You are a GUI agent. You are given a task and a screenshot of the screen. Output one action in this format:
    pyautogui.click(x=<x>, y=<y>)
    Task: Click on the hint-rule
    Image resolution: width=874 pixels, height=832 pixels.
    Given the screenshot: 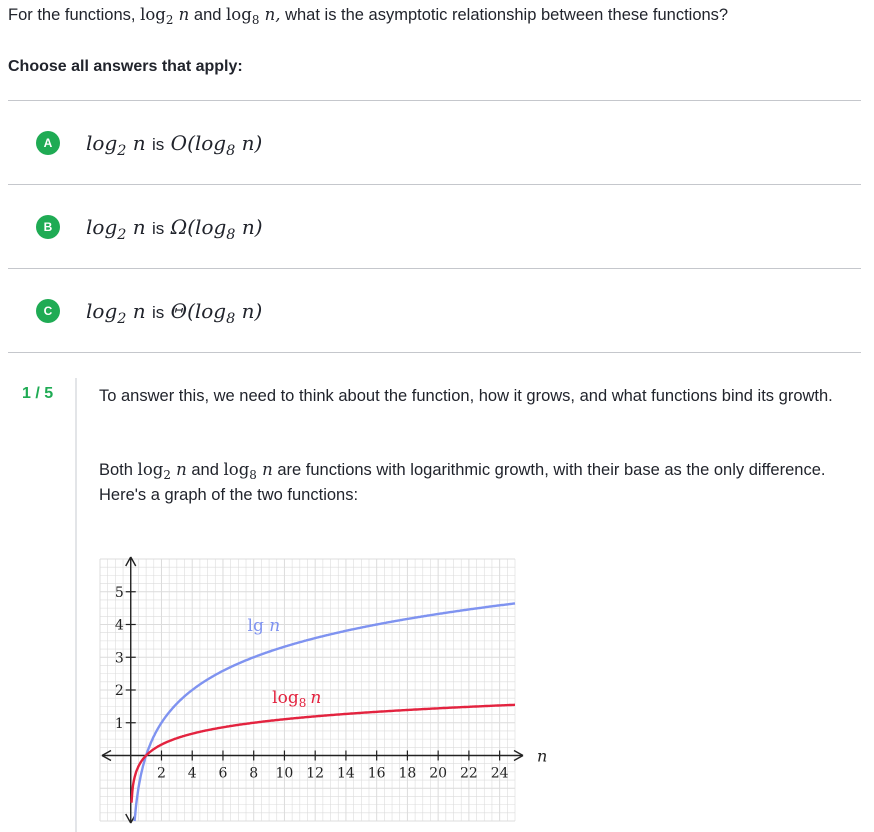 What is the action you would take?
    pyautogui.click(x=76, y=605)
    